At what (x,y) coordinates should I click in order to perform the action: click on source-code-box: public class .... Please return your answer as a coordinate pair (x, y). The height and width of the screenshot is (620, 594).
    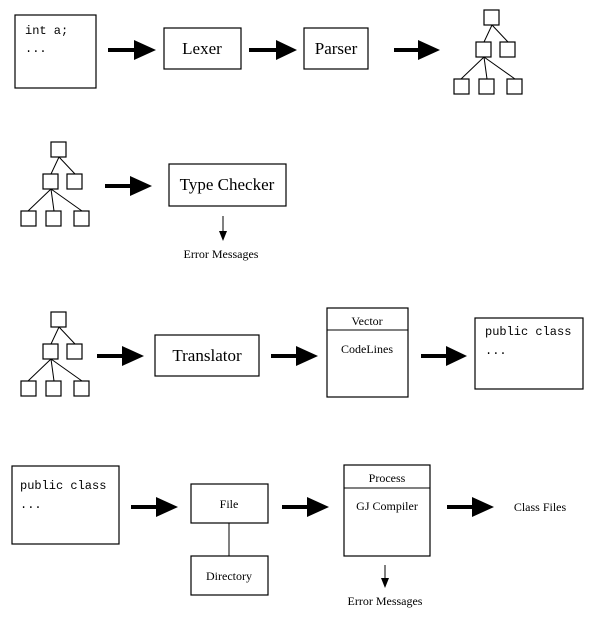
    Looking at the image, I should click on (65, 505).